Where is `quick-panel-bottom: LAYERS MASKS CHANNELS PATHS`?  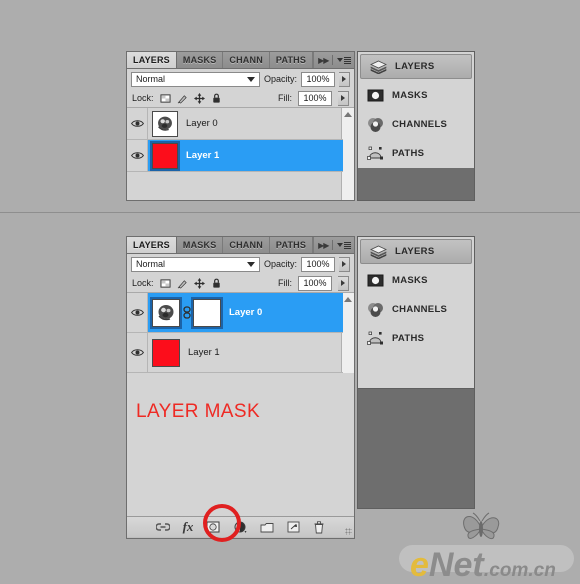 quick-panel-bottom: LAYERS MASKS CHANNELS PATHS is located at coordinates (416, 312).